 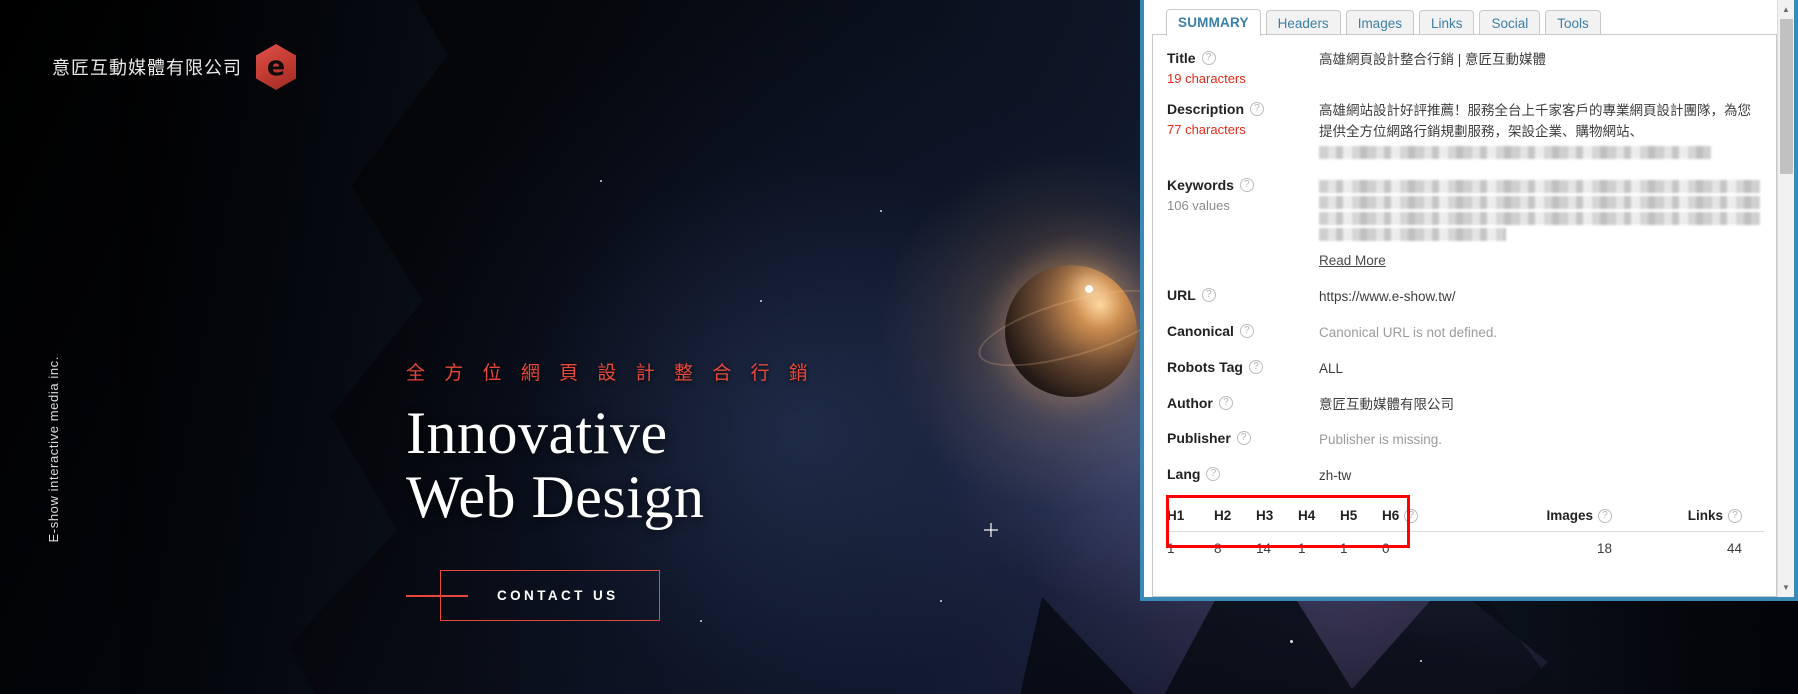 I want to click on cell-h6-count: 0, so click(x=1386, y=549).